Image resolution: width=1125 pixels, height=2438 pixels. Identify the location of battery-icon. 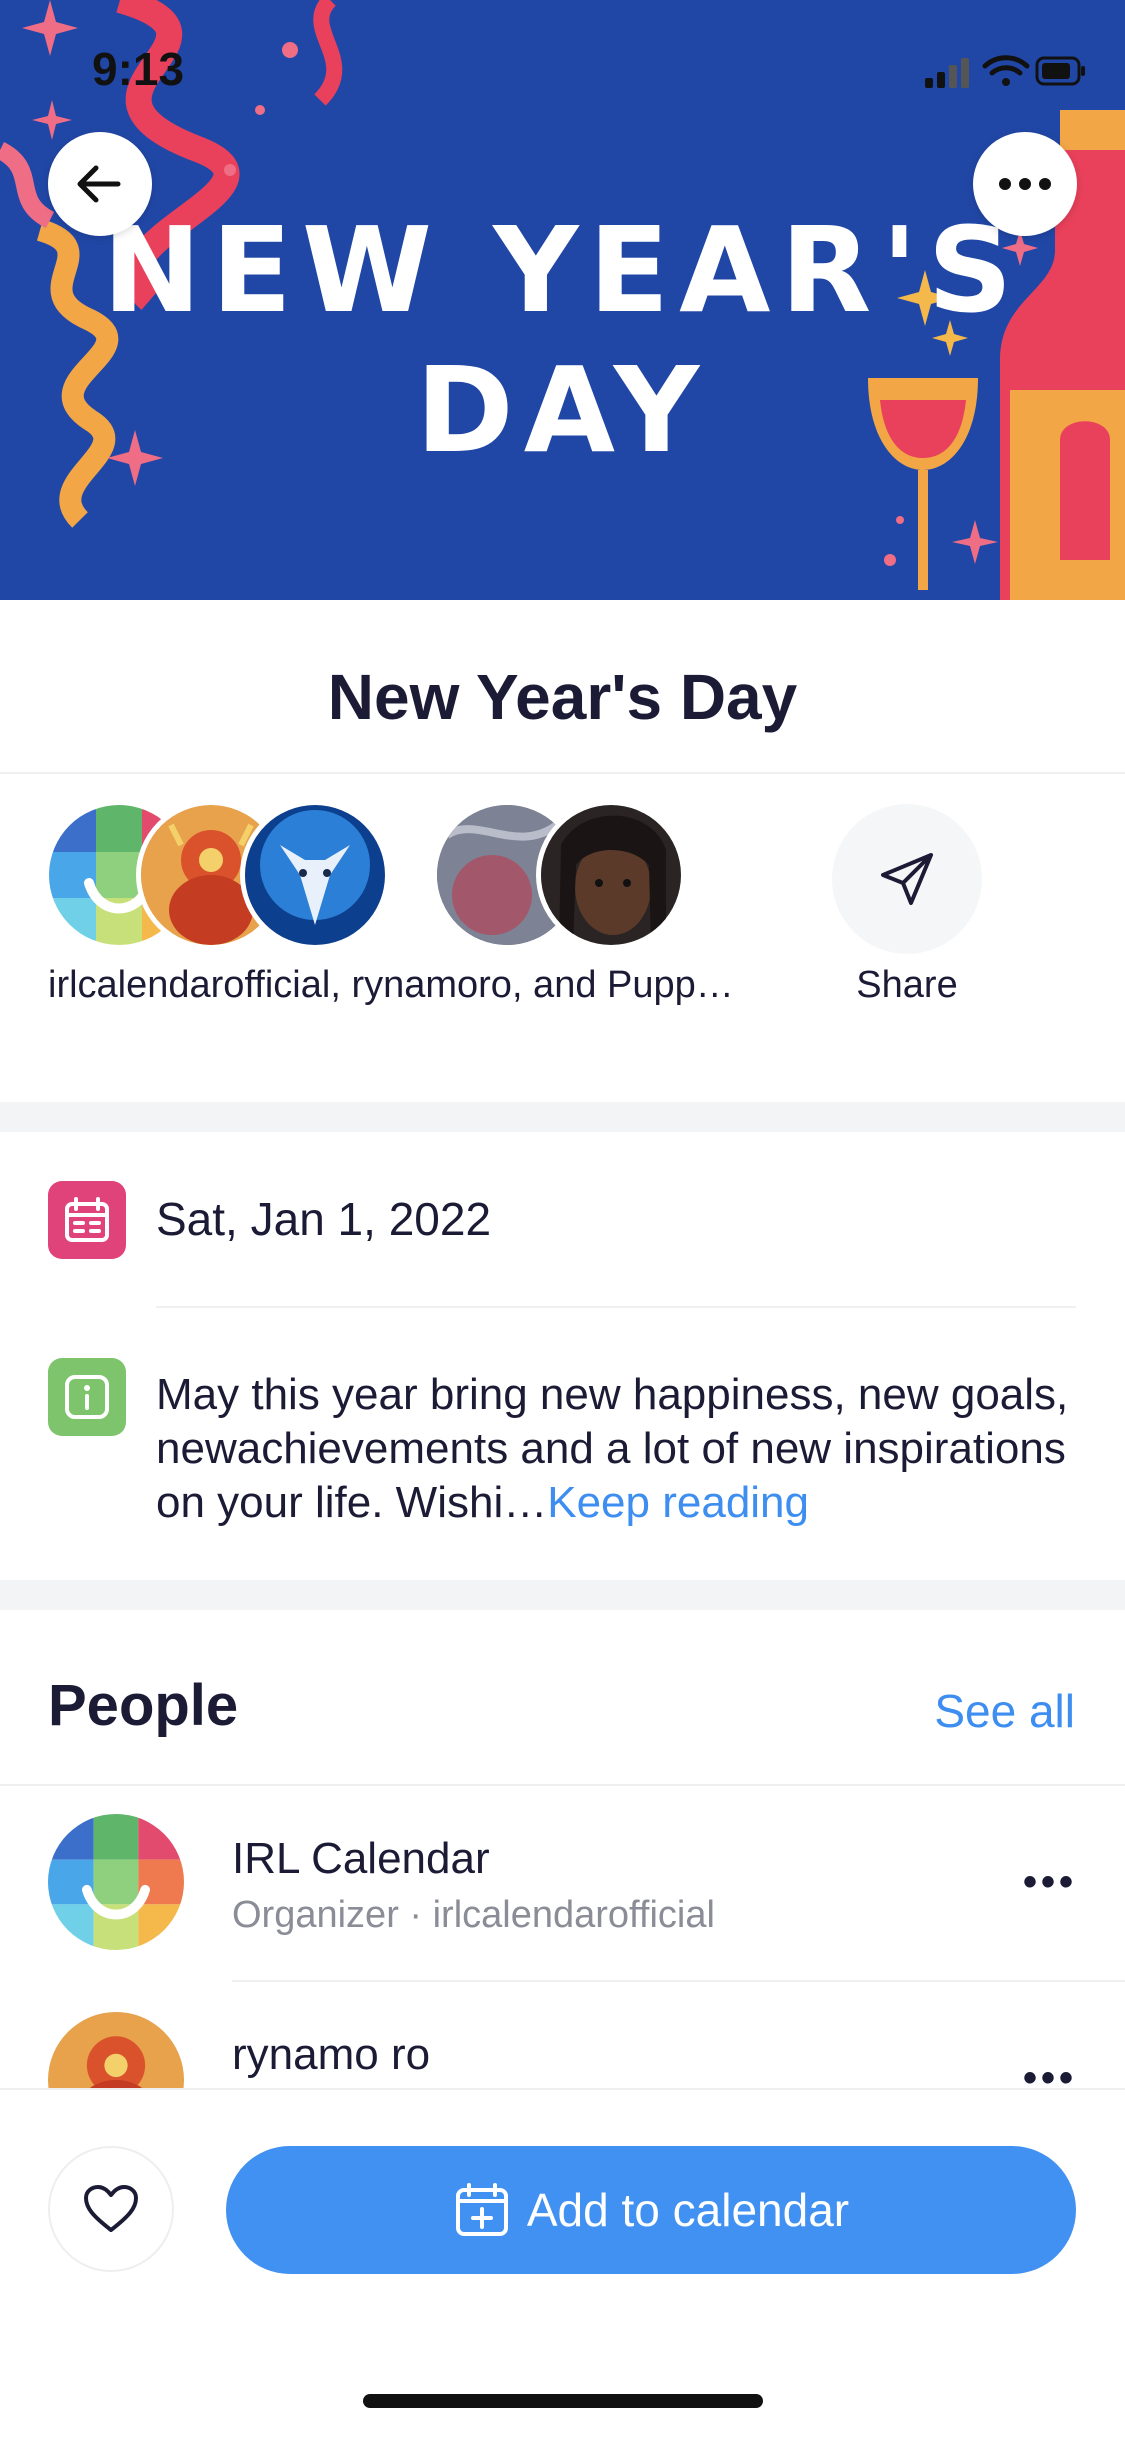
(1060, 71).